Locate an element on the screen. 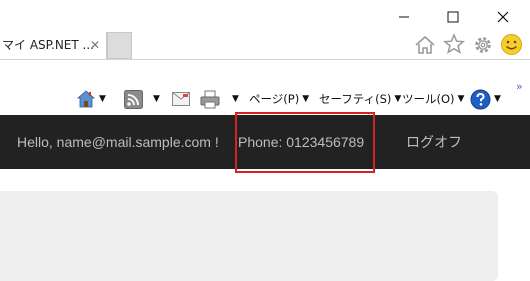 Image resolution: width=530 pixels, height=281 pixels. logoff-link: ログオフ is located at coordinates (434, 142).